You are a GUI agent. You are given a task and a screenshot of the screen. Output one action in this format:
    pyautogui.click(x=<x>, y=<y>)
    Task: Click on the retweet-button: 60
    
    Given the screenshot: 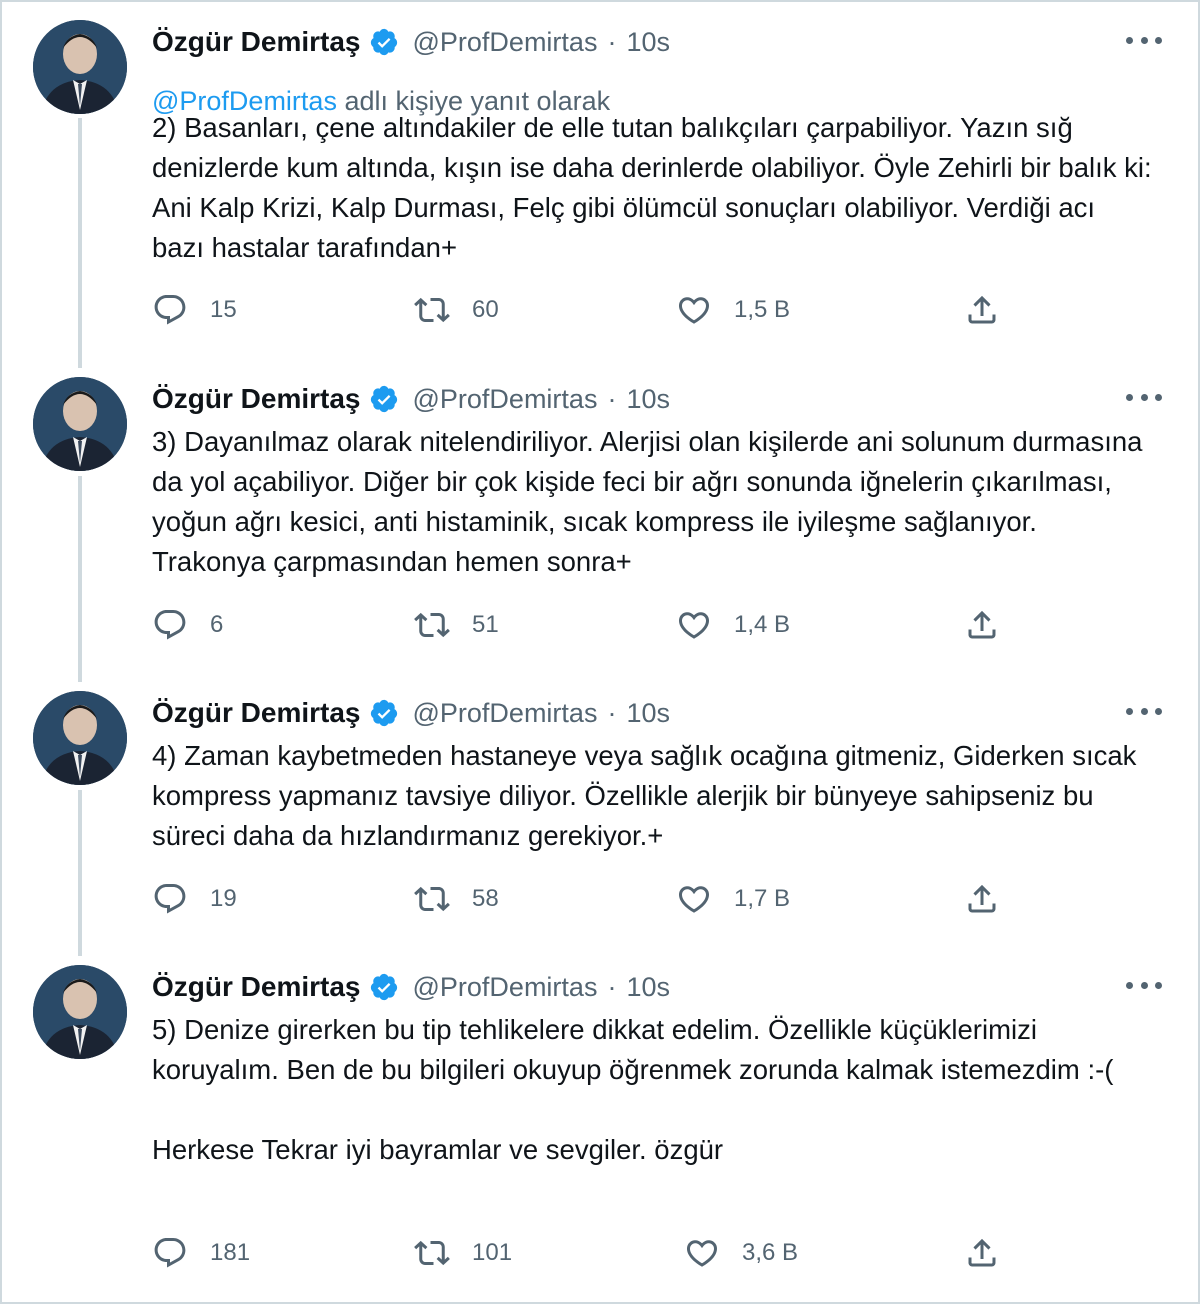 What is the action you would take?
    pyautogui.click(x=456, y=310)
    